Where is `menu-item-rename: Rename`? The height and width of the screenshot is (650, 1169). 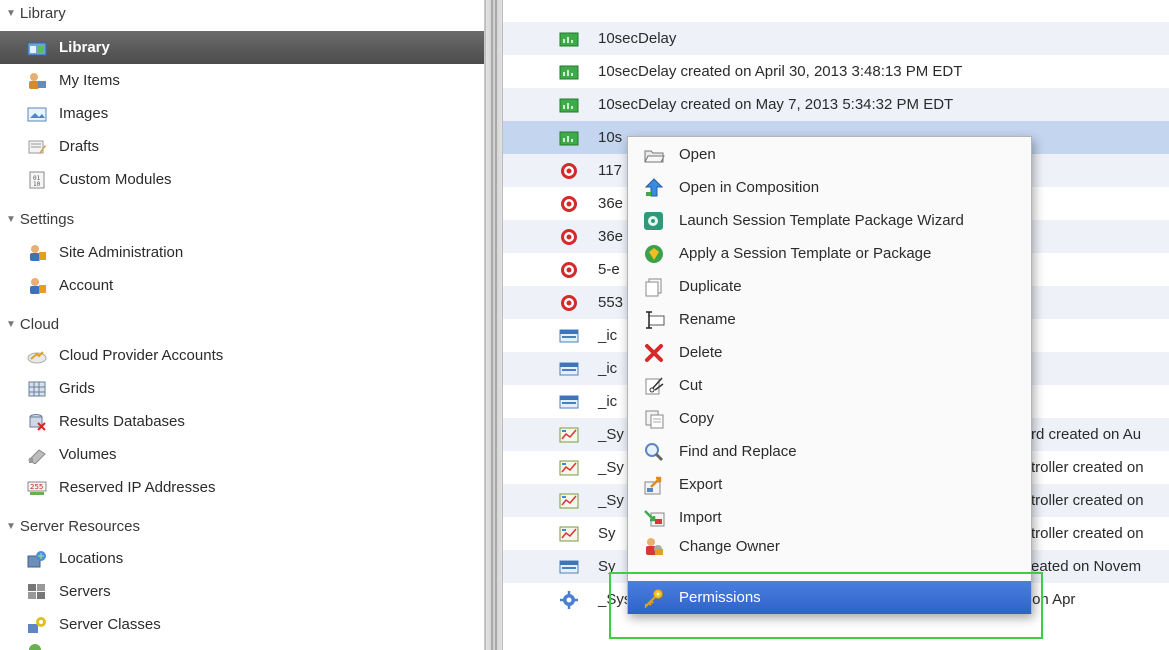 menu-item-rename: Rename is located at coordinates (829, 319).